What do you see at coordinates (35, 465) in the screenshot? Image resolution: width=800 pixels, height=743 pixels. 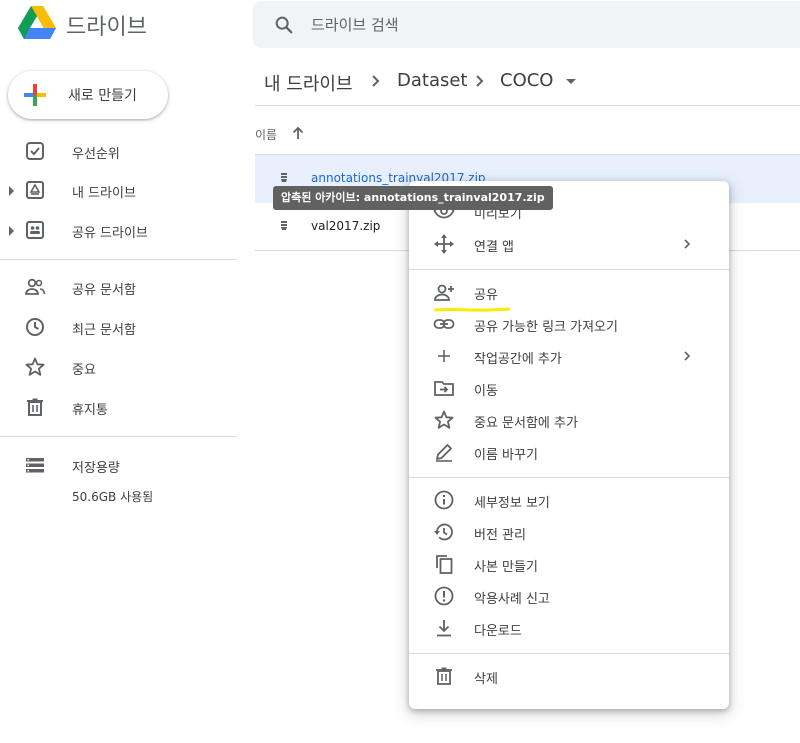 I see `storage-icon` at bounding box center [35, 465].